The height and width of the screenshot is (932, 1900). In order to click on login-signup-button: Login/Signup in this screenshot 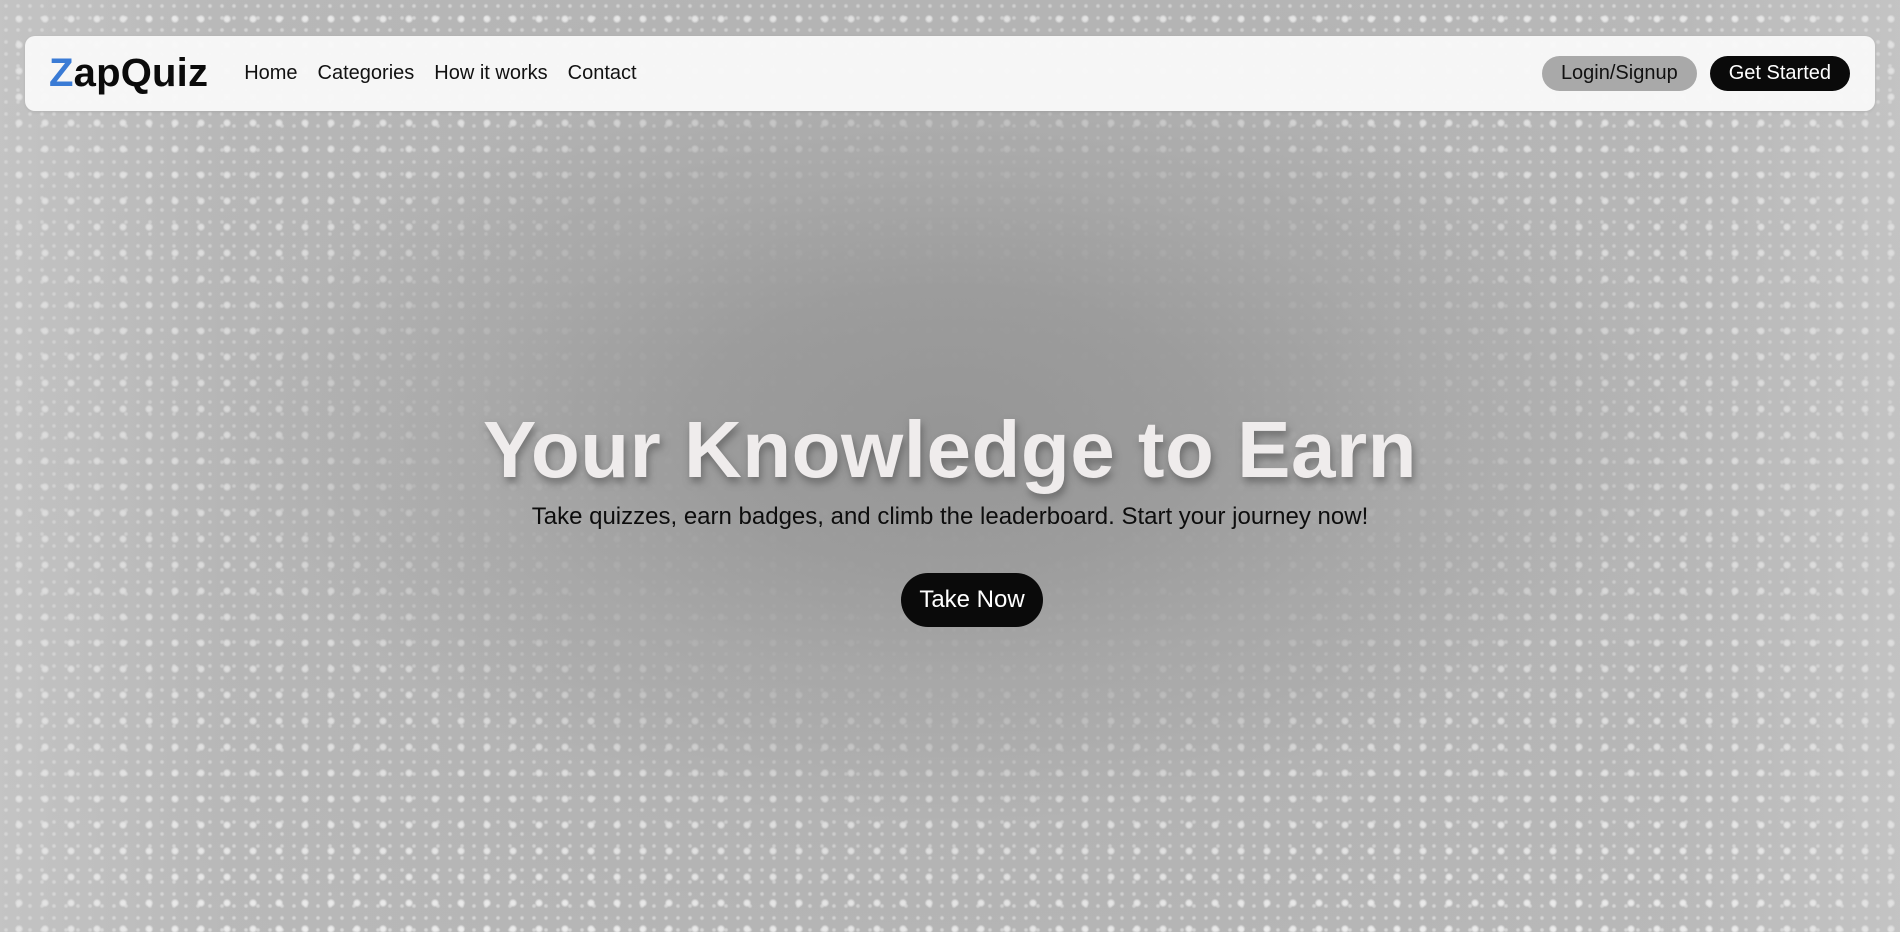, I will do `click(1619, 73)`.